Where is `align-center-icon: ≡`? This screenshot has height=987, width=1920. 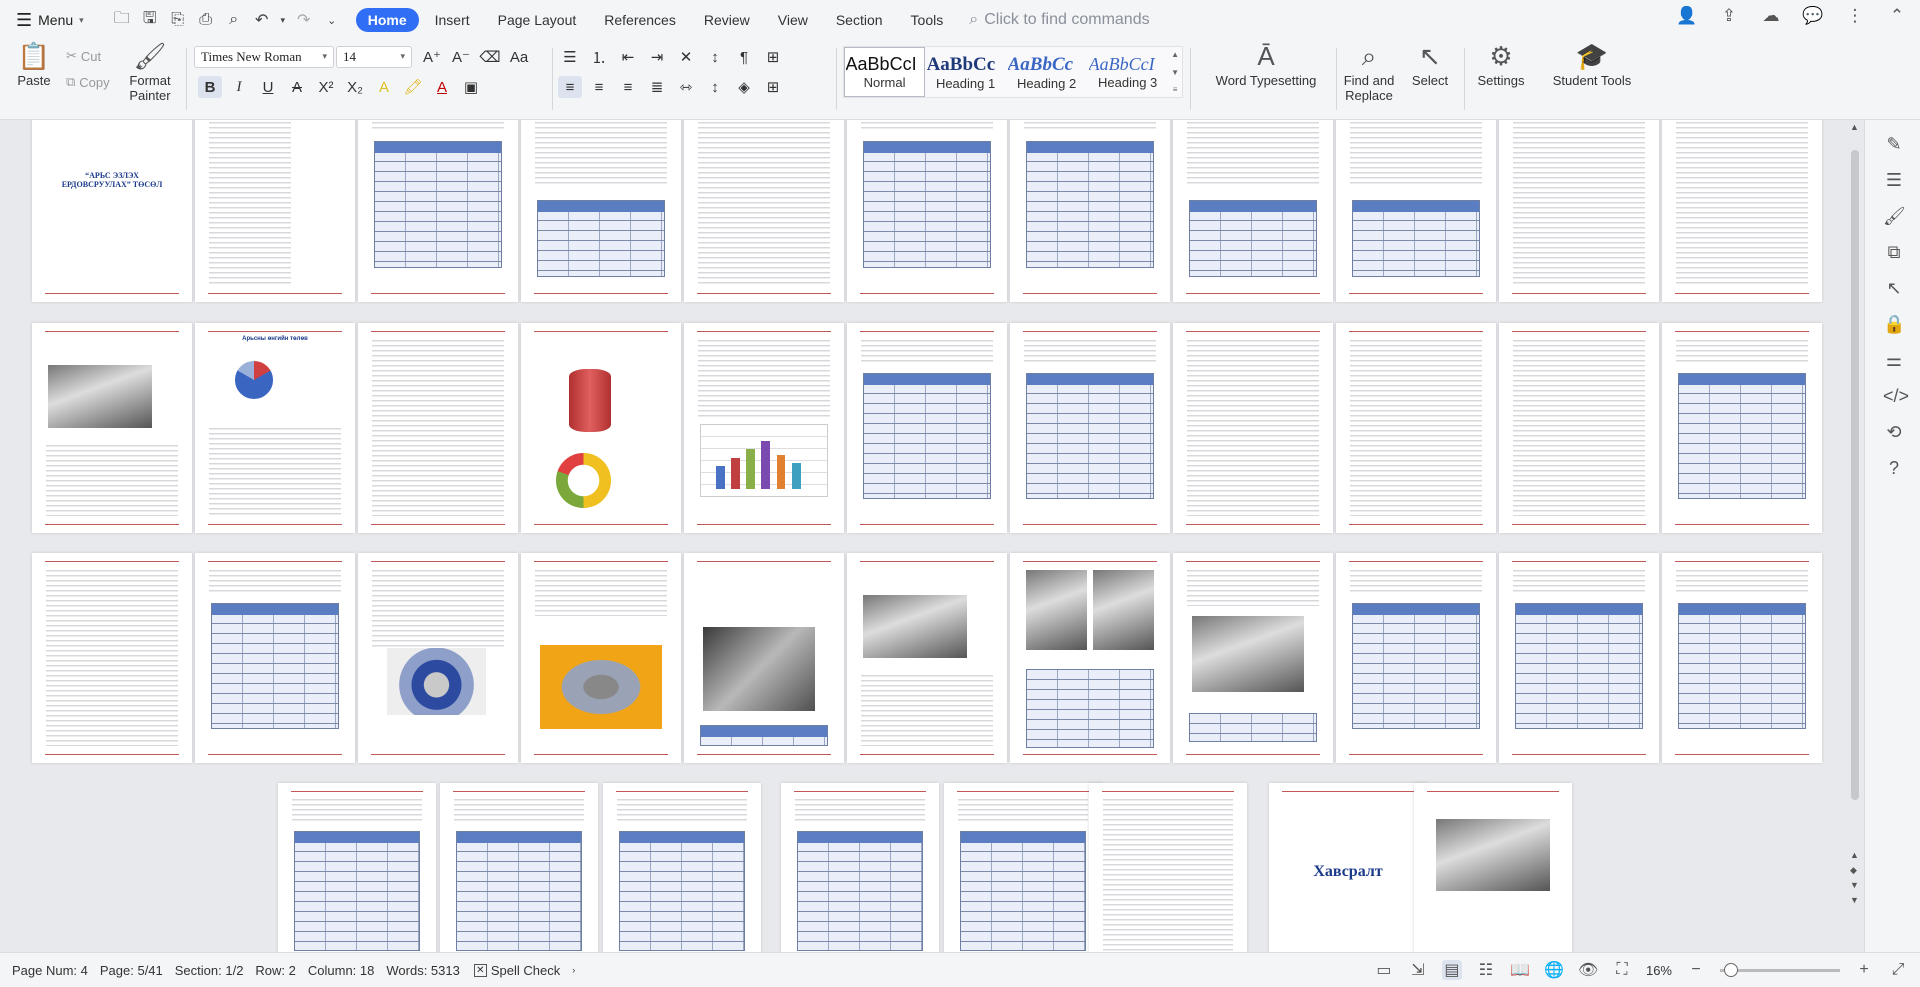
align-center-icon: ≡ is located at coordinates (599, 87).